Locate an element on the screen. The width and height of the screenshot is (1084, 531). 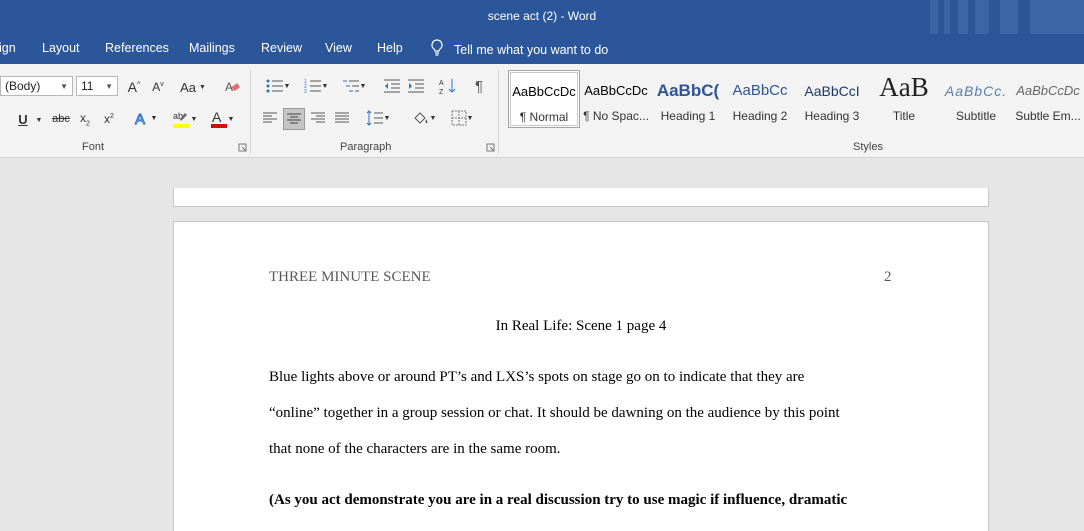
previous-page-bottom is located at coordinates (581, 197).